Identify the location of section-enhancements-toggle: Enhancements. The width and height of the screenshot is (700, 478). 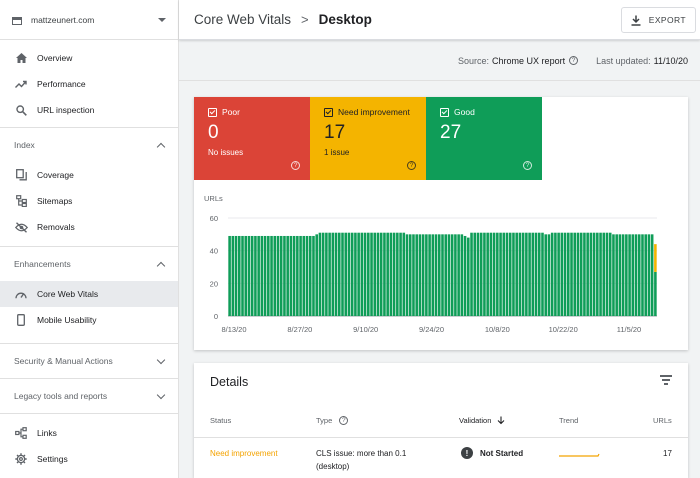
(89, 263).